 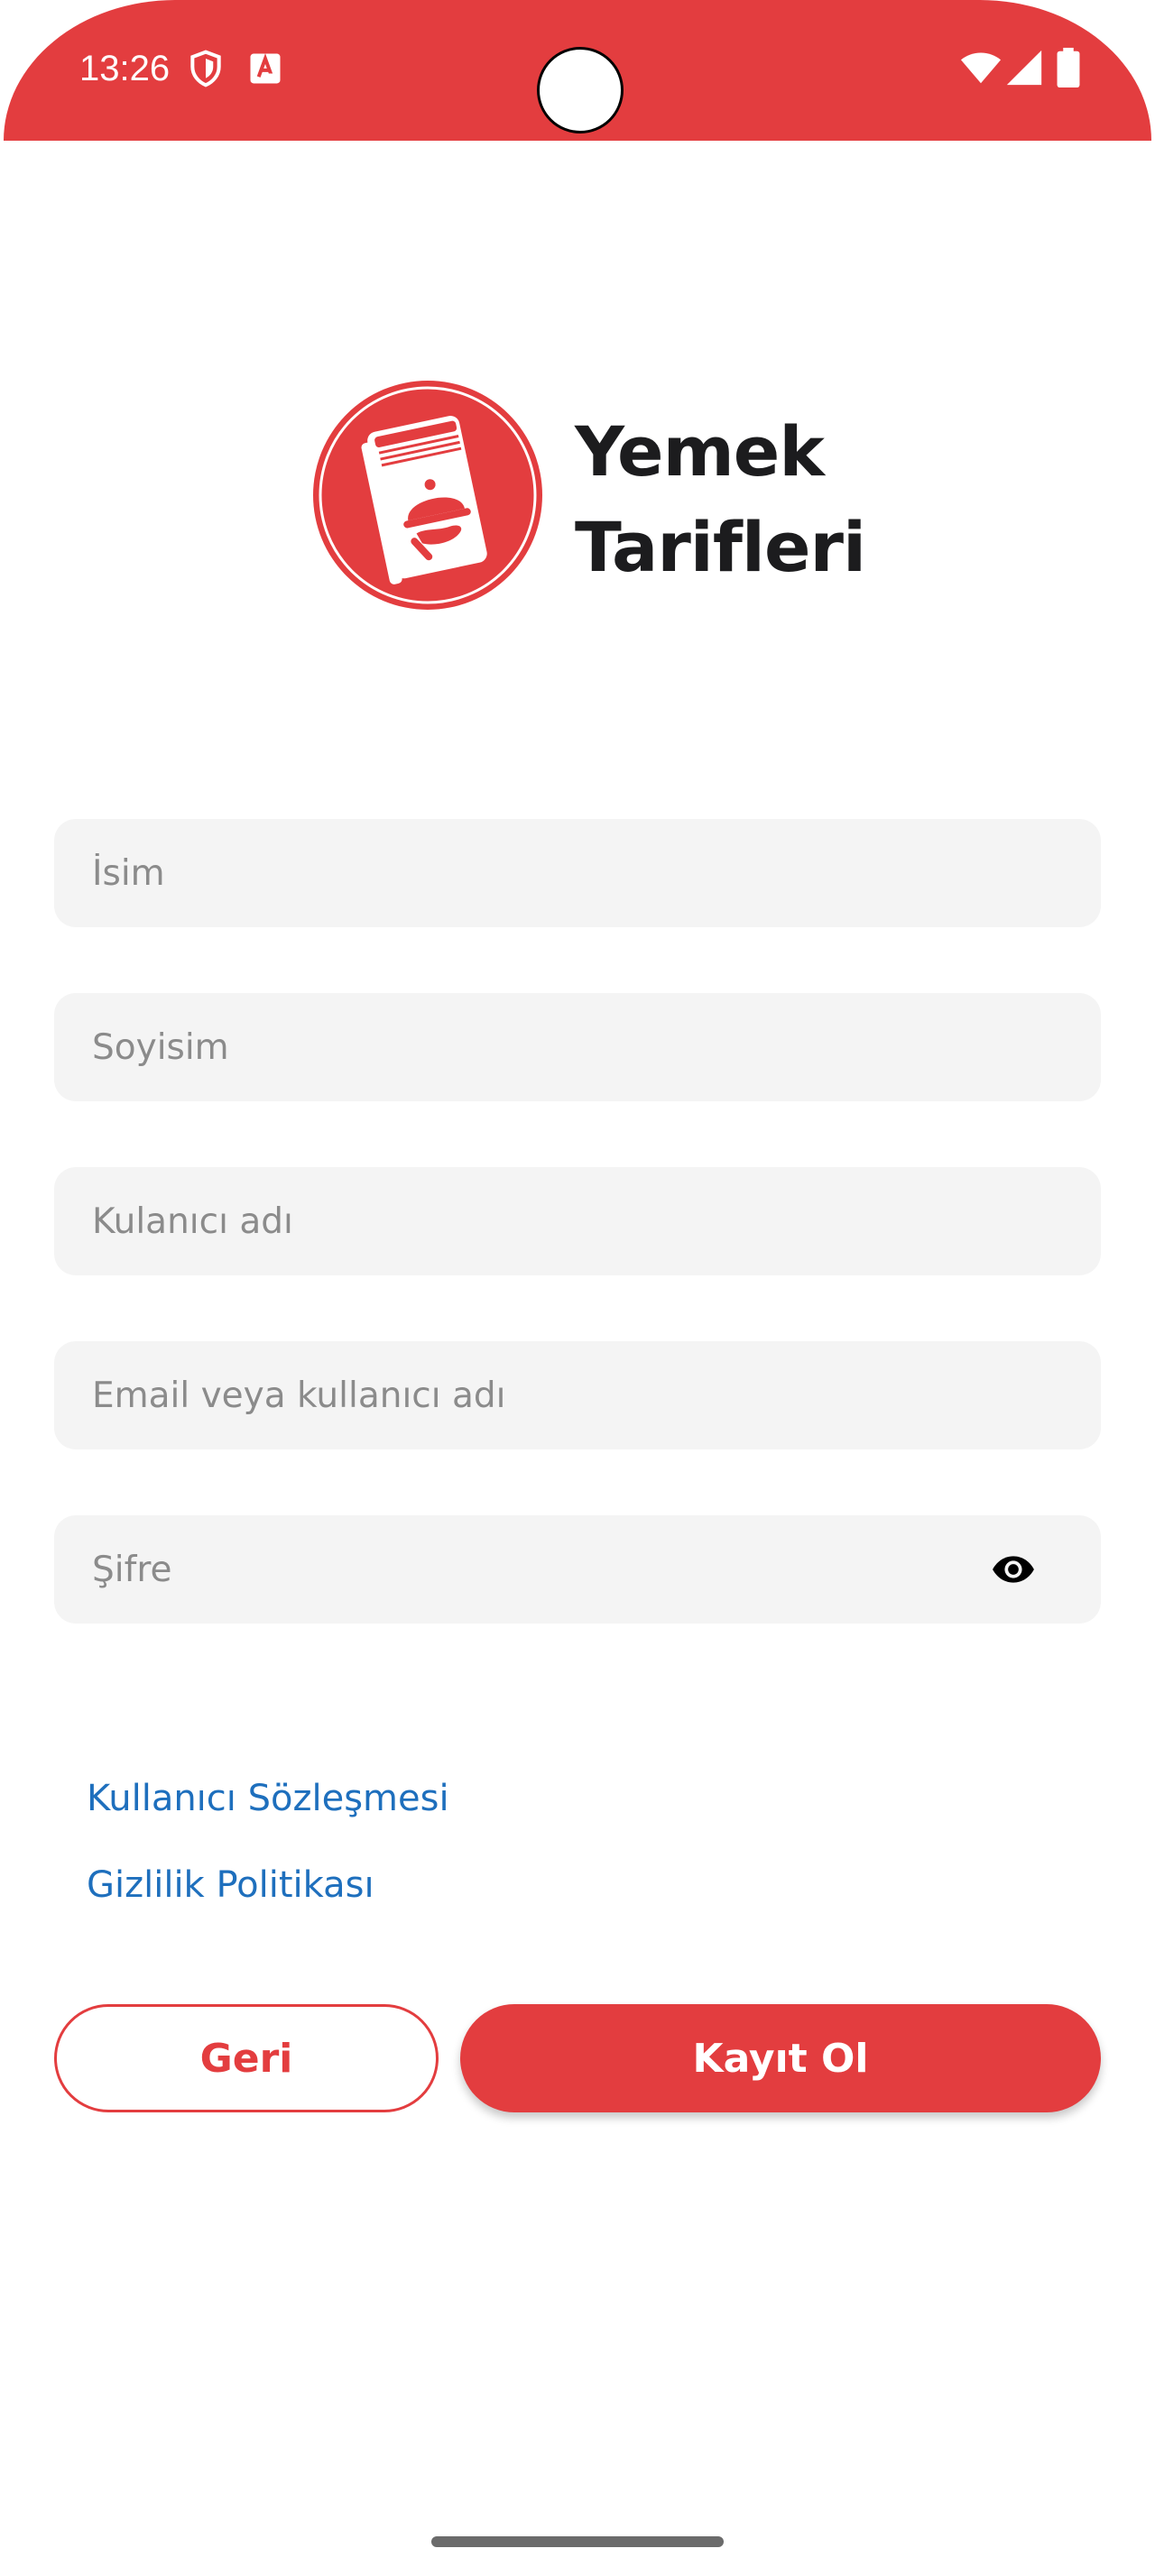 What do you see at coordinates (230, 1885) in the screenshot?
I see `privacy-policy-link: Gizlilik Politikası` at bounding box center [230, 1885].